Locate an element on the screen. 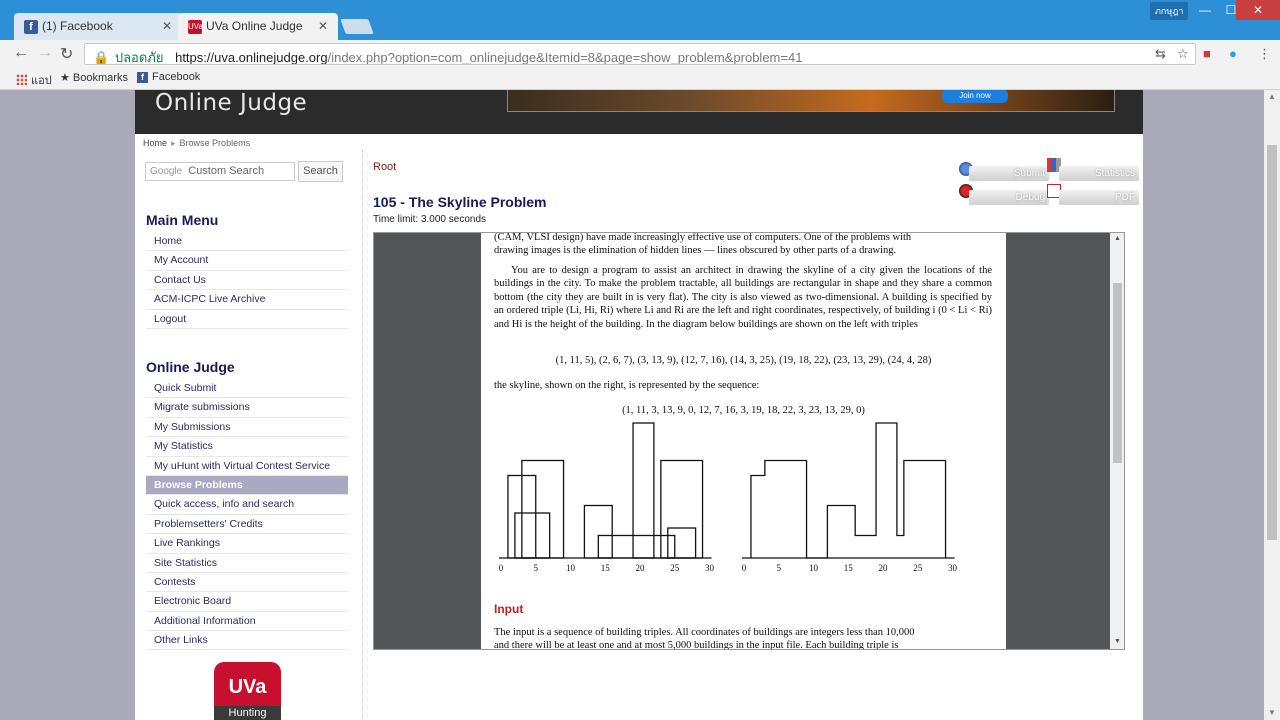  bookmark-label: แอป is located at coordinates (41, 81).